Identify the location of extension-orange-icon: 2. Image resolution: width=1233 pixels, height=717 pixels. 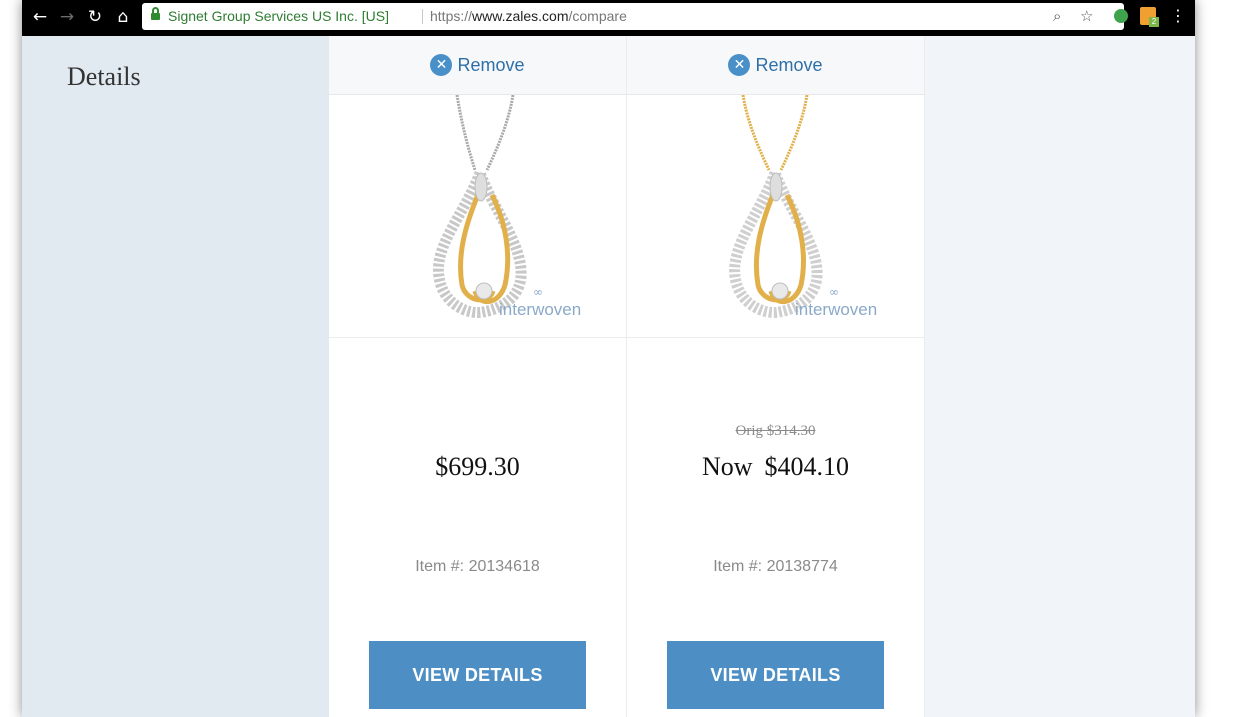
(1149, 17).